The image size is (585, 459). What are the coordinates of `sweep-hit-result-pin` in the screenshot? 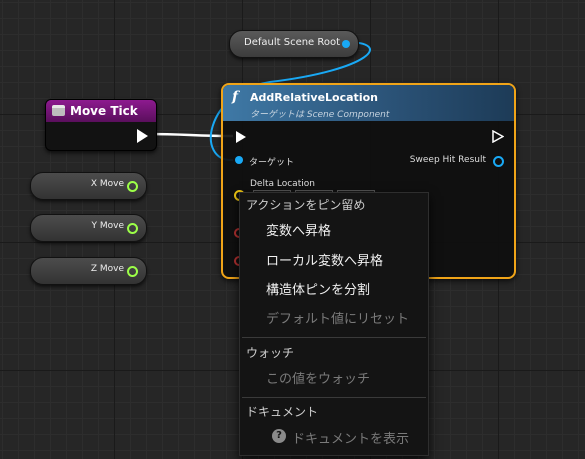 It's located at (498, 161).